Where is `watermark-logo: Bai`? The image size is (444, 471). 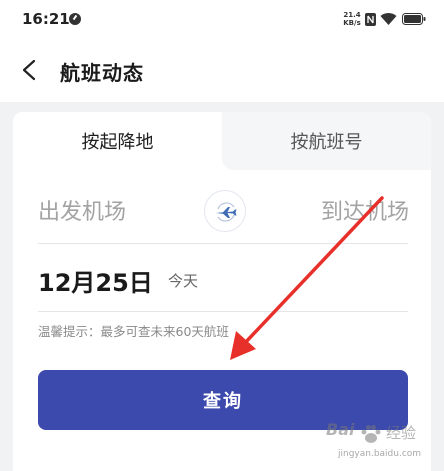
watermark-logo: Bai is located at coordinates (340, 429).